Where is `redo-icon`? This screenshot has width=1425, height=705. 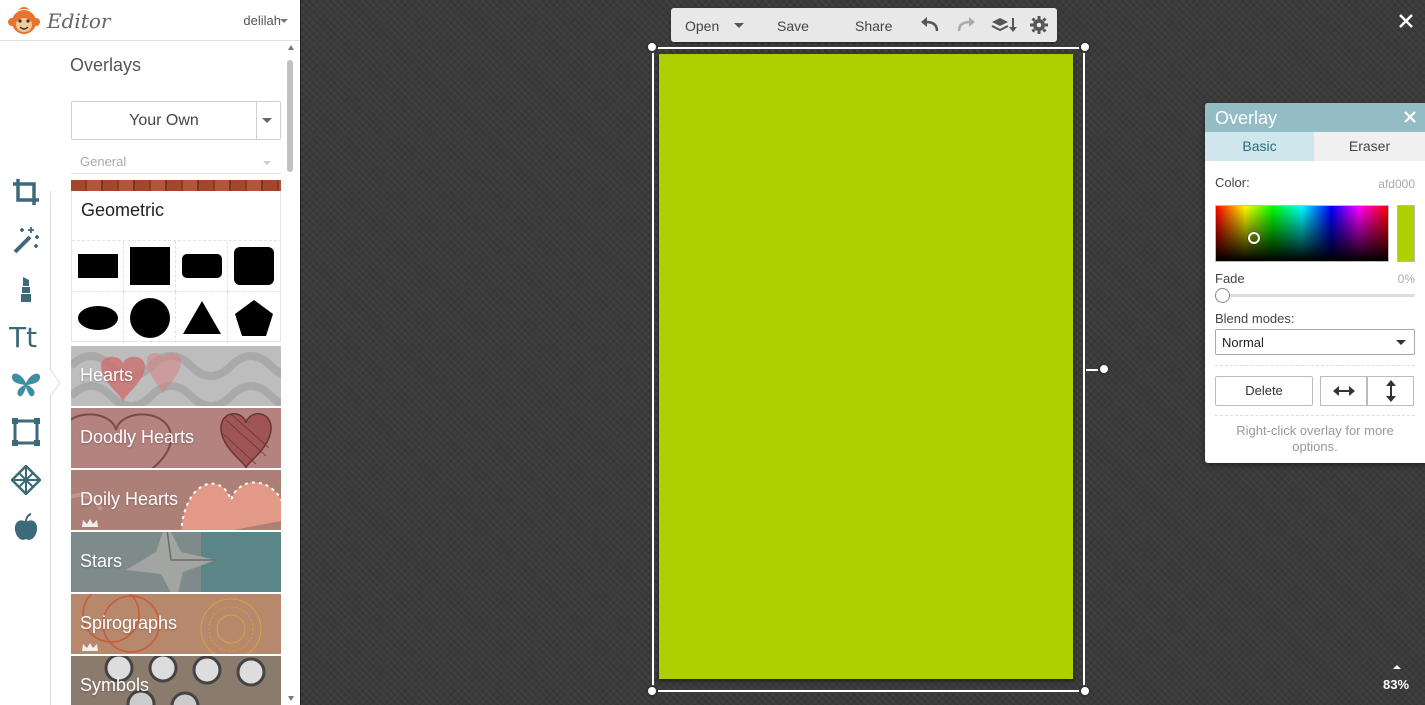
redo-icon is located at coordinates (966, 25).